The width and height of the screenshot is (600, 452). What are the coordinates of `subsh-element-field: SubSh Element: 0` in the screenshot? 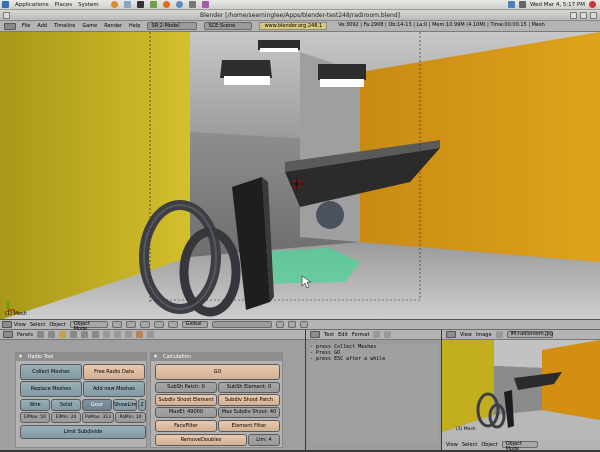 It's located at (249, 387).